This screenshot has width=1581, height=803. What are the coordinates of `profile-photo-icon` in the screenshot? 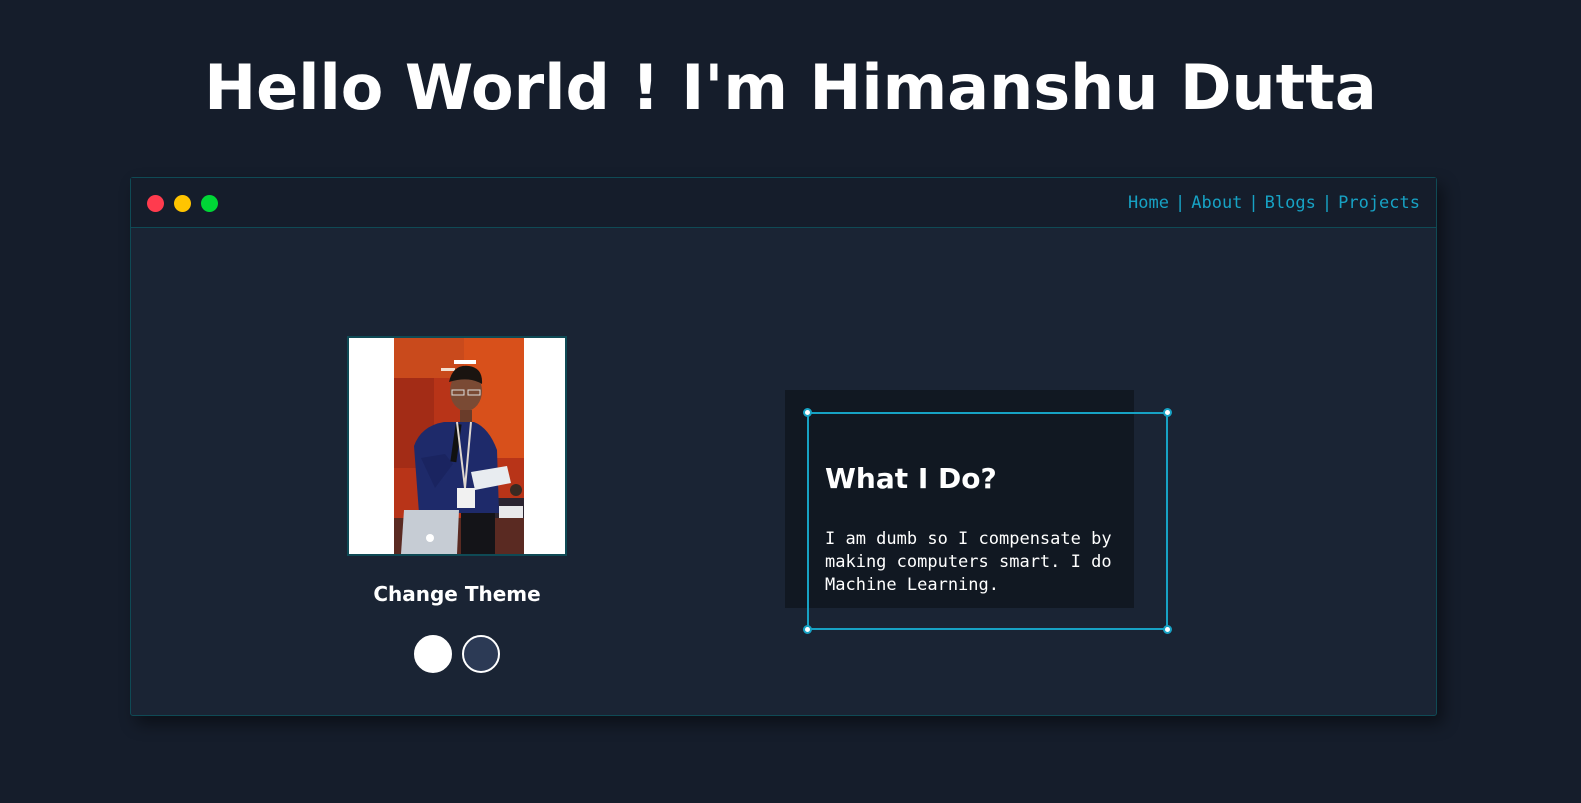 It's located at (457, 446).